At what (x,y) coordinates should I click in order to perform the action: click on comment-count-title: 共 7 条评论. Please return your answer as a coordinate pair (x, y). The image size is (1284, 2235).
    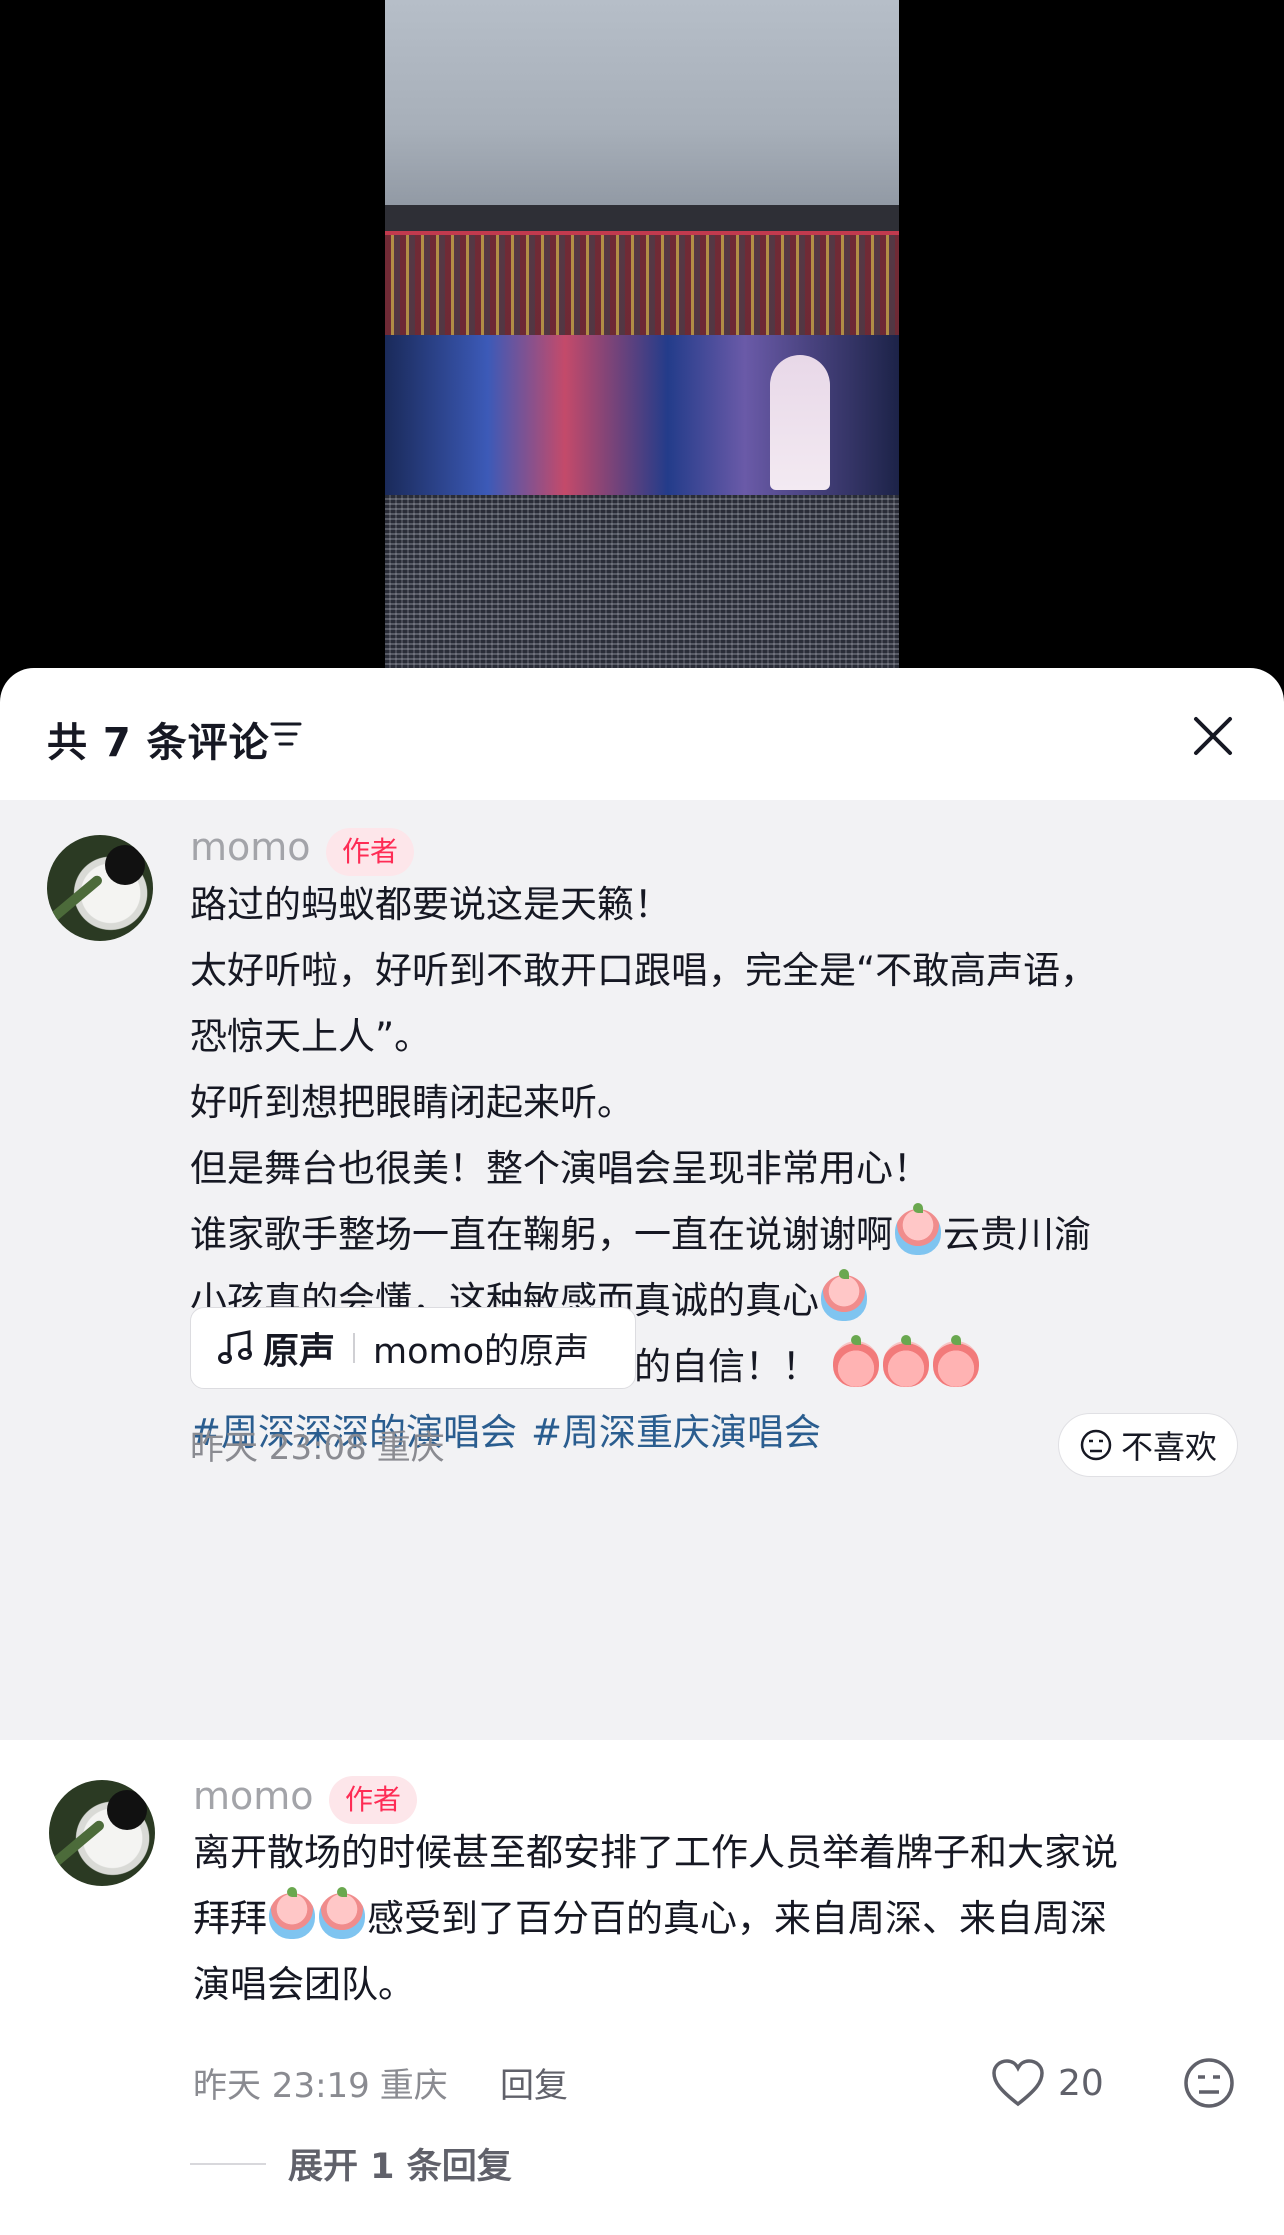
    Looking at the image, I should click on (158, 743).